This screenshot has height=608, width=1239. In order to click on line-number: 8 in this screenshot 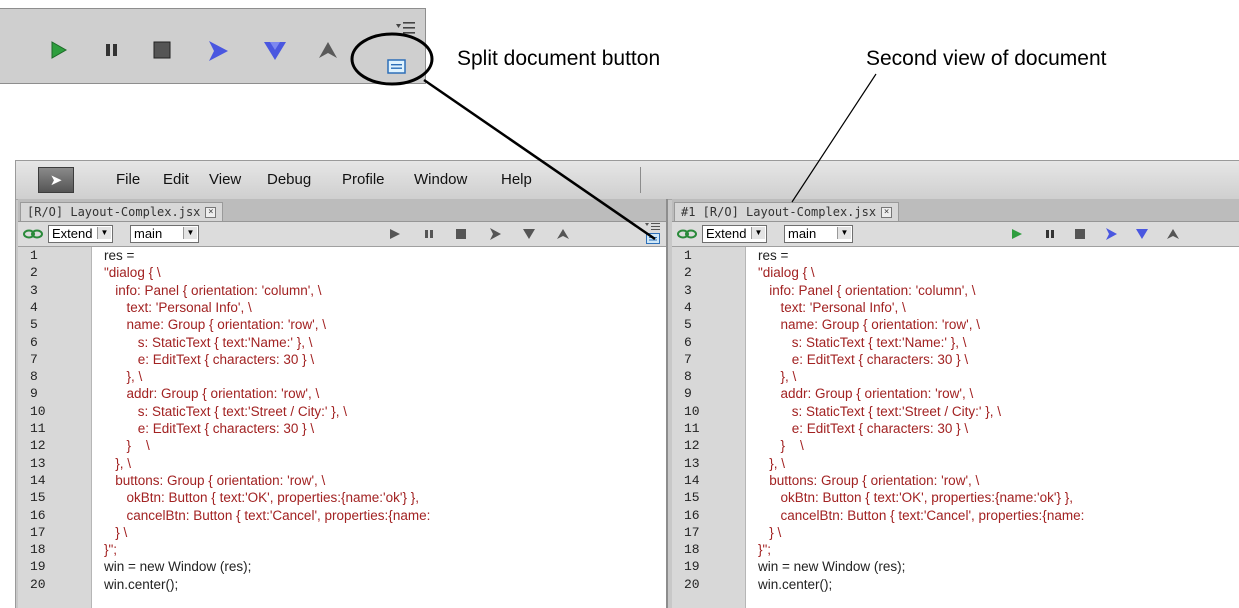, I will do `click(688, 377)`.